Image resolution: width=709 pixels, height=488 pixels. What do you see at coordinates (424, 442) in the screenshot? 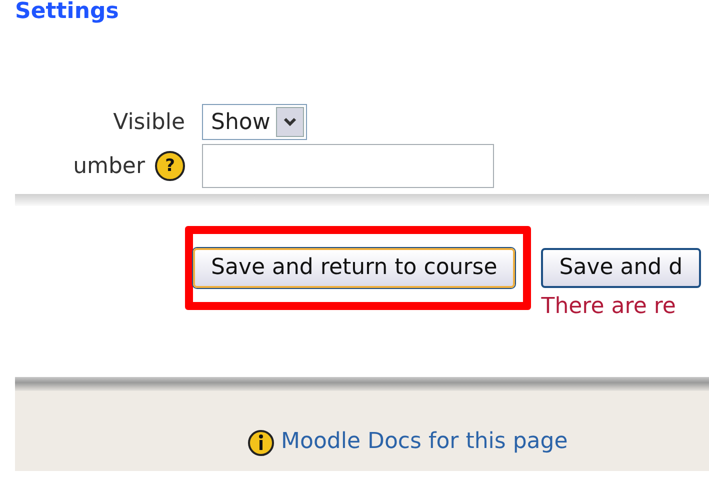
I see `docs-link: Moodle Docs for this page` at bounding box center [424, 442].